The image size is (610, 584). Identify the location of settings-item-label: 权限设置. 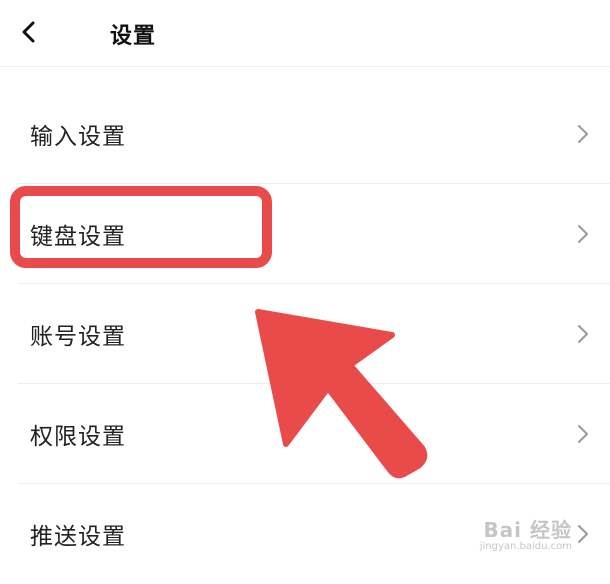
(78, 437).